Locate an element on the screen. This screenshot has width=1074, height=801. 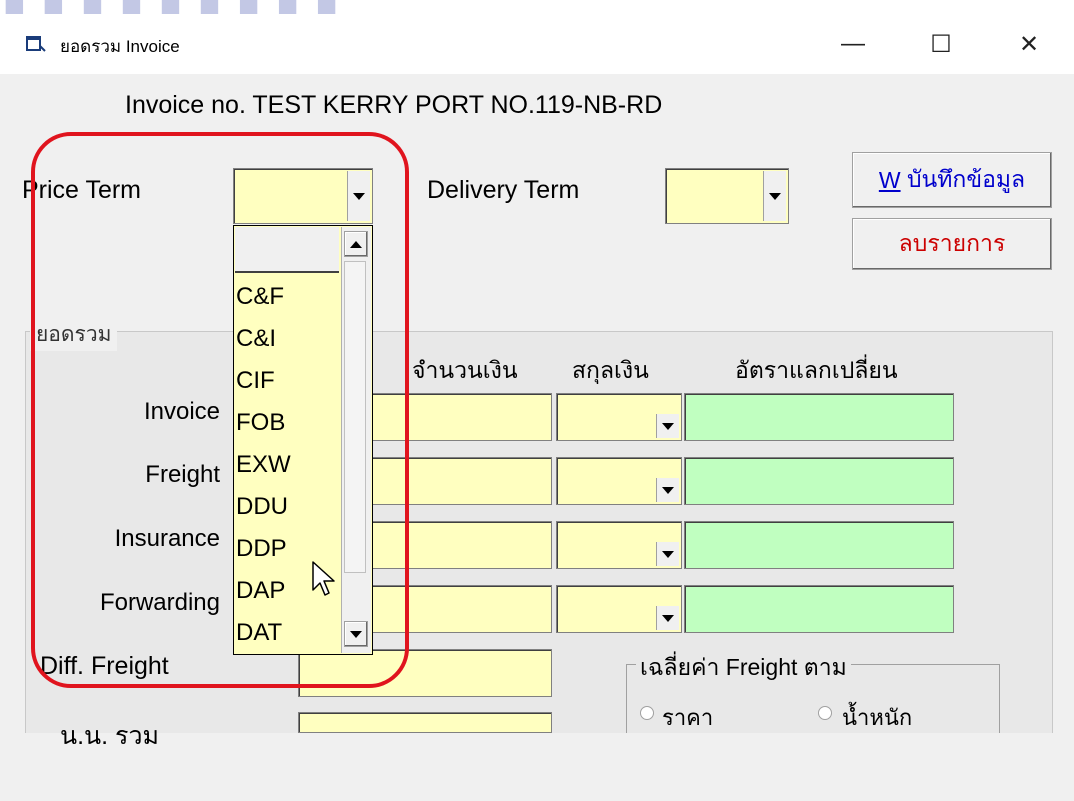
diff-freight-input is located at coordinates (425, 673).